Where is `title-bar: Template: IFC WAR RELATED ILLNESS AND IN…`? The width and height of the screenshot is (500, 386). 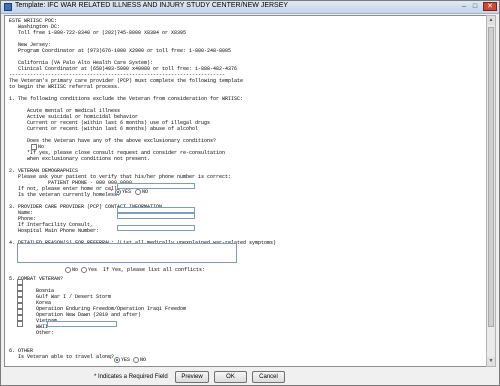 title-bar: Template: IFC WAR RELATED ILLNESS AND IN… is located at coordinates (250, 7).